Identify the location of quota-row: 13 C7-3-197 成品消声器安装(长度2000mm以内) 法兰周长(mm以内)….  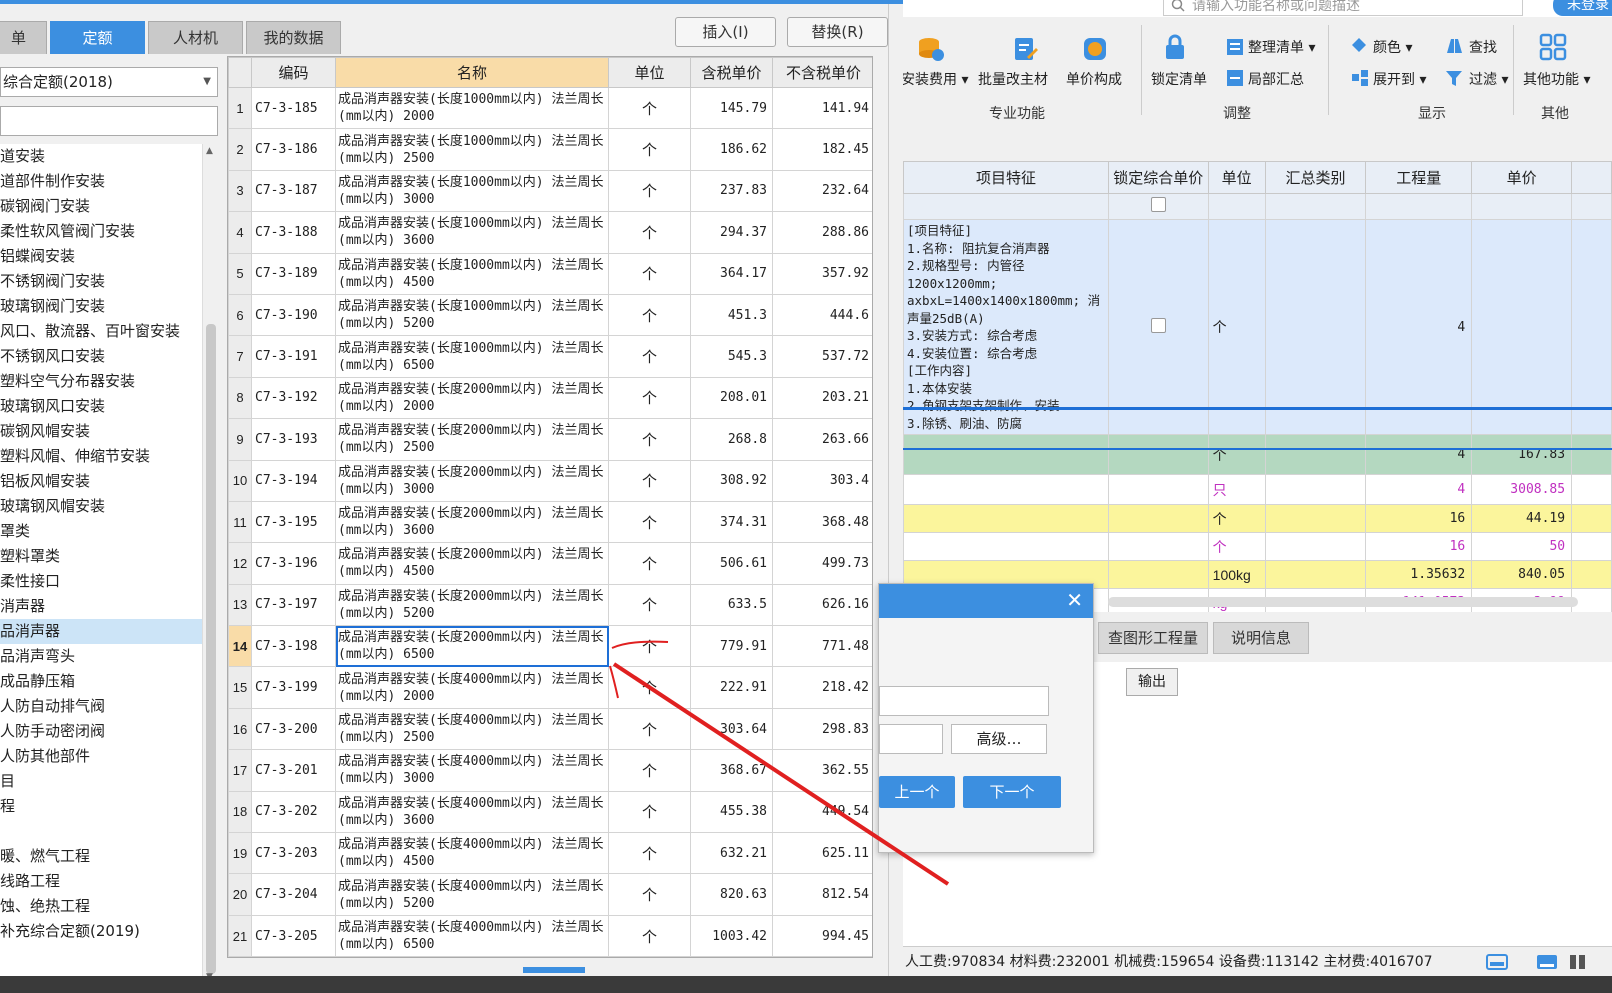
(550, 605).